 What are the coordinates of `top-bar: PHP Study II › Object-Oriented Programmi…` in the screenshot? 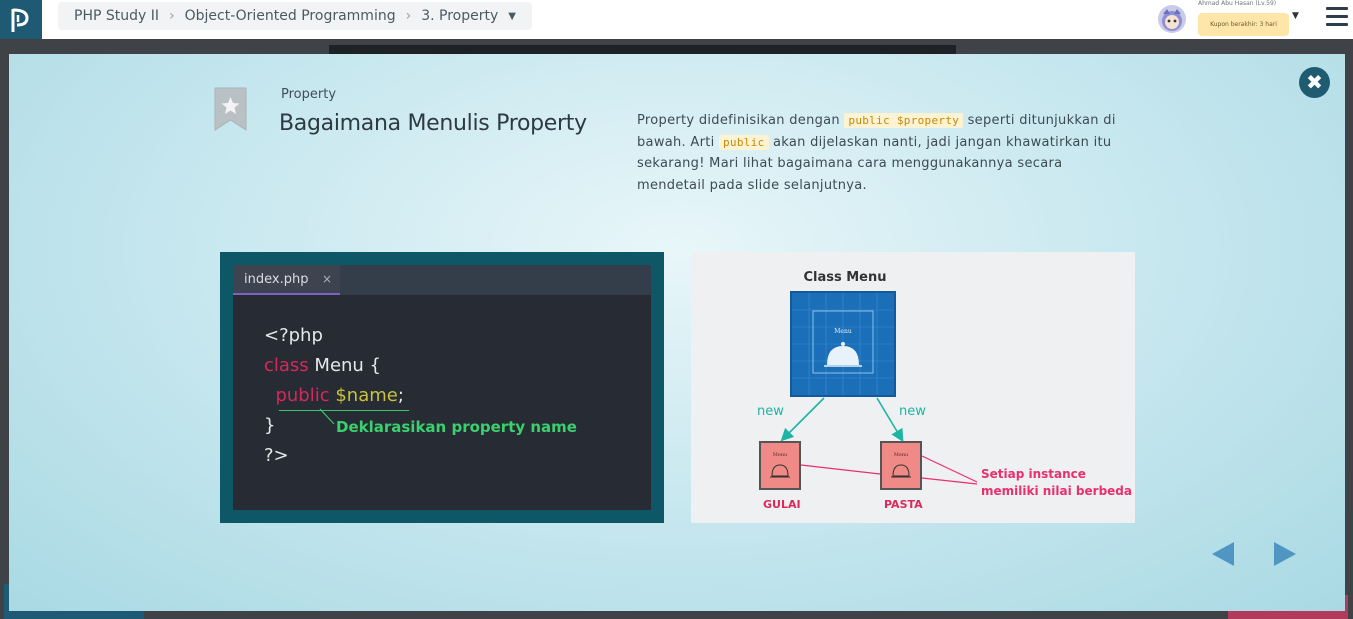 It's located at (676, 19).